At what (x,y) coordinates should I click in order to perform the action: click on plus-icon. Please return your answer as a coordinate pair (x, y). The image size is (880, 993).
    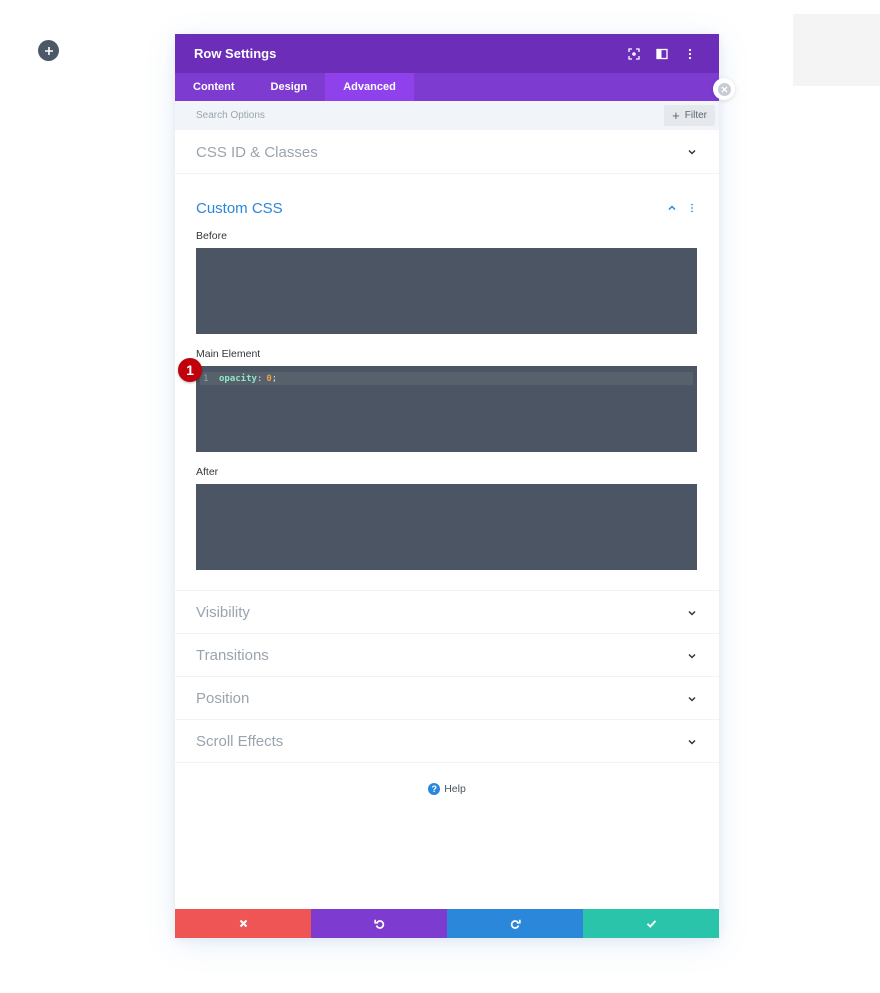
    Looking at the image, I should click on (48, 50).